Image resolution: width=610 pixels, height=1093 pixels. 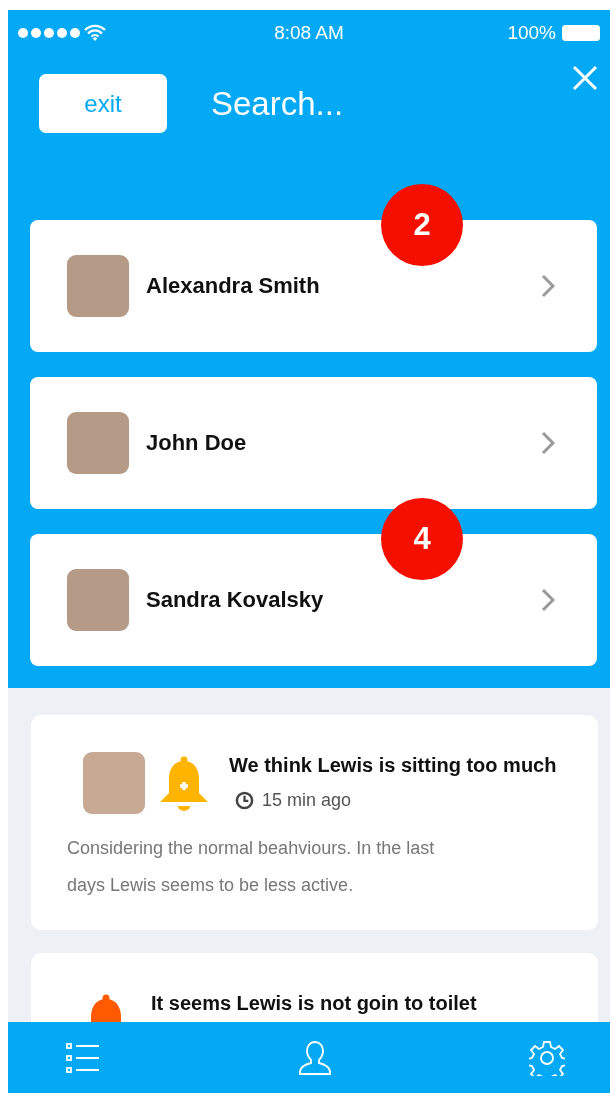 What do you see at coordinates (581, 32) in the screenshot?
I see `battery-icon` at bounding box center [581, 32].